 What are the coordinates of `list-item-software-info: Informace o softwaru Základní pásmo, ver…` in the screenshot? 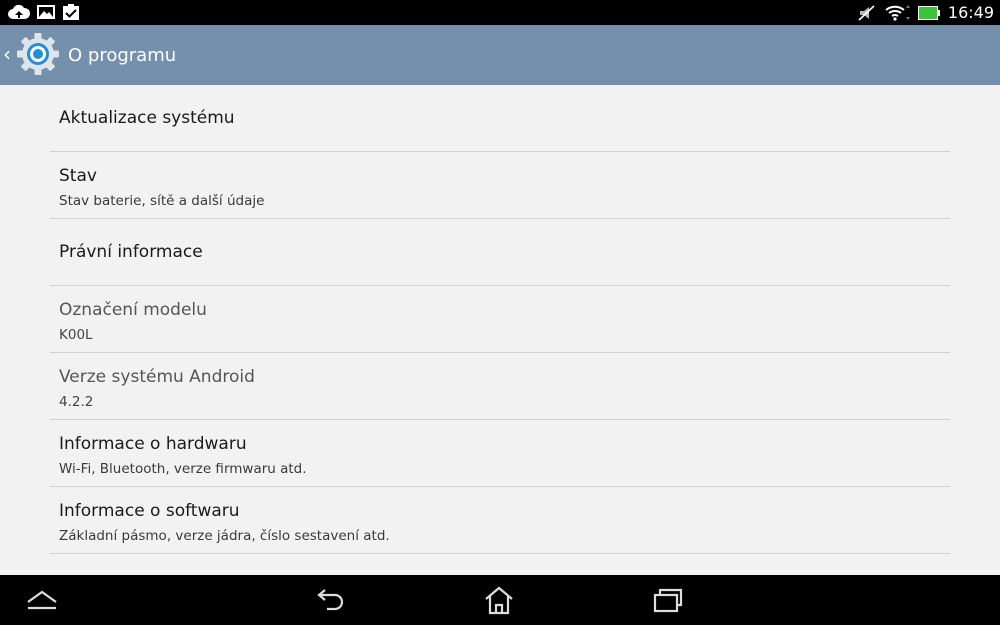 It's located at (500, 520).